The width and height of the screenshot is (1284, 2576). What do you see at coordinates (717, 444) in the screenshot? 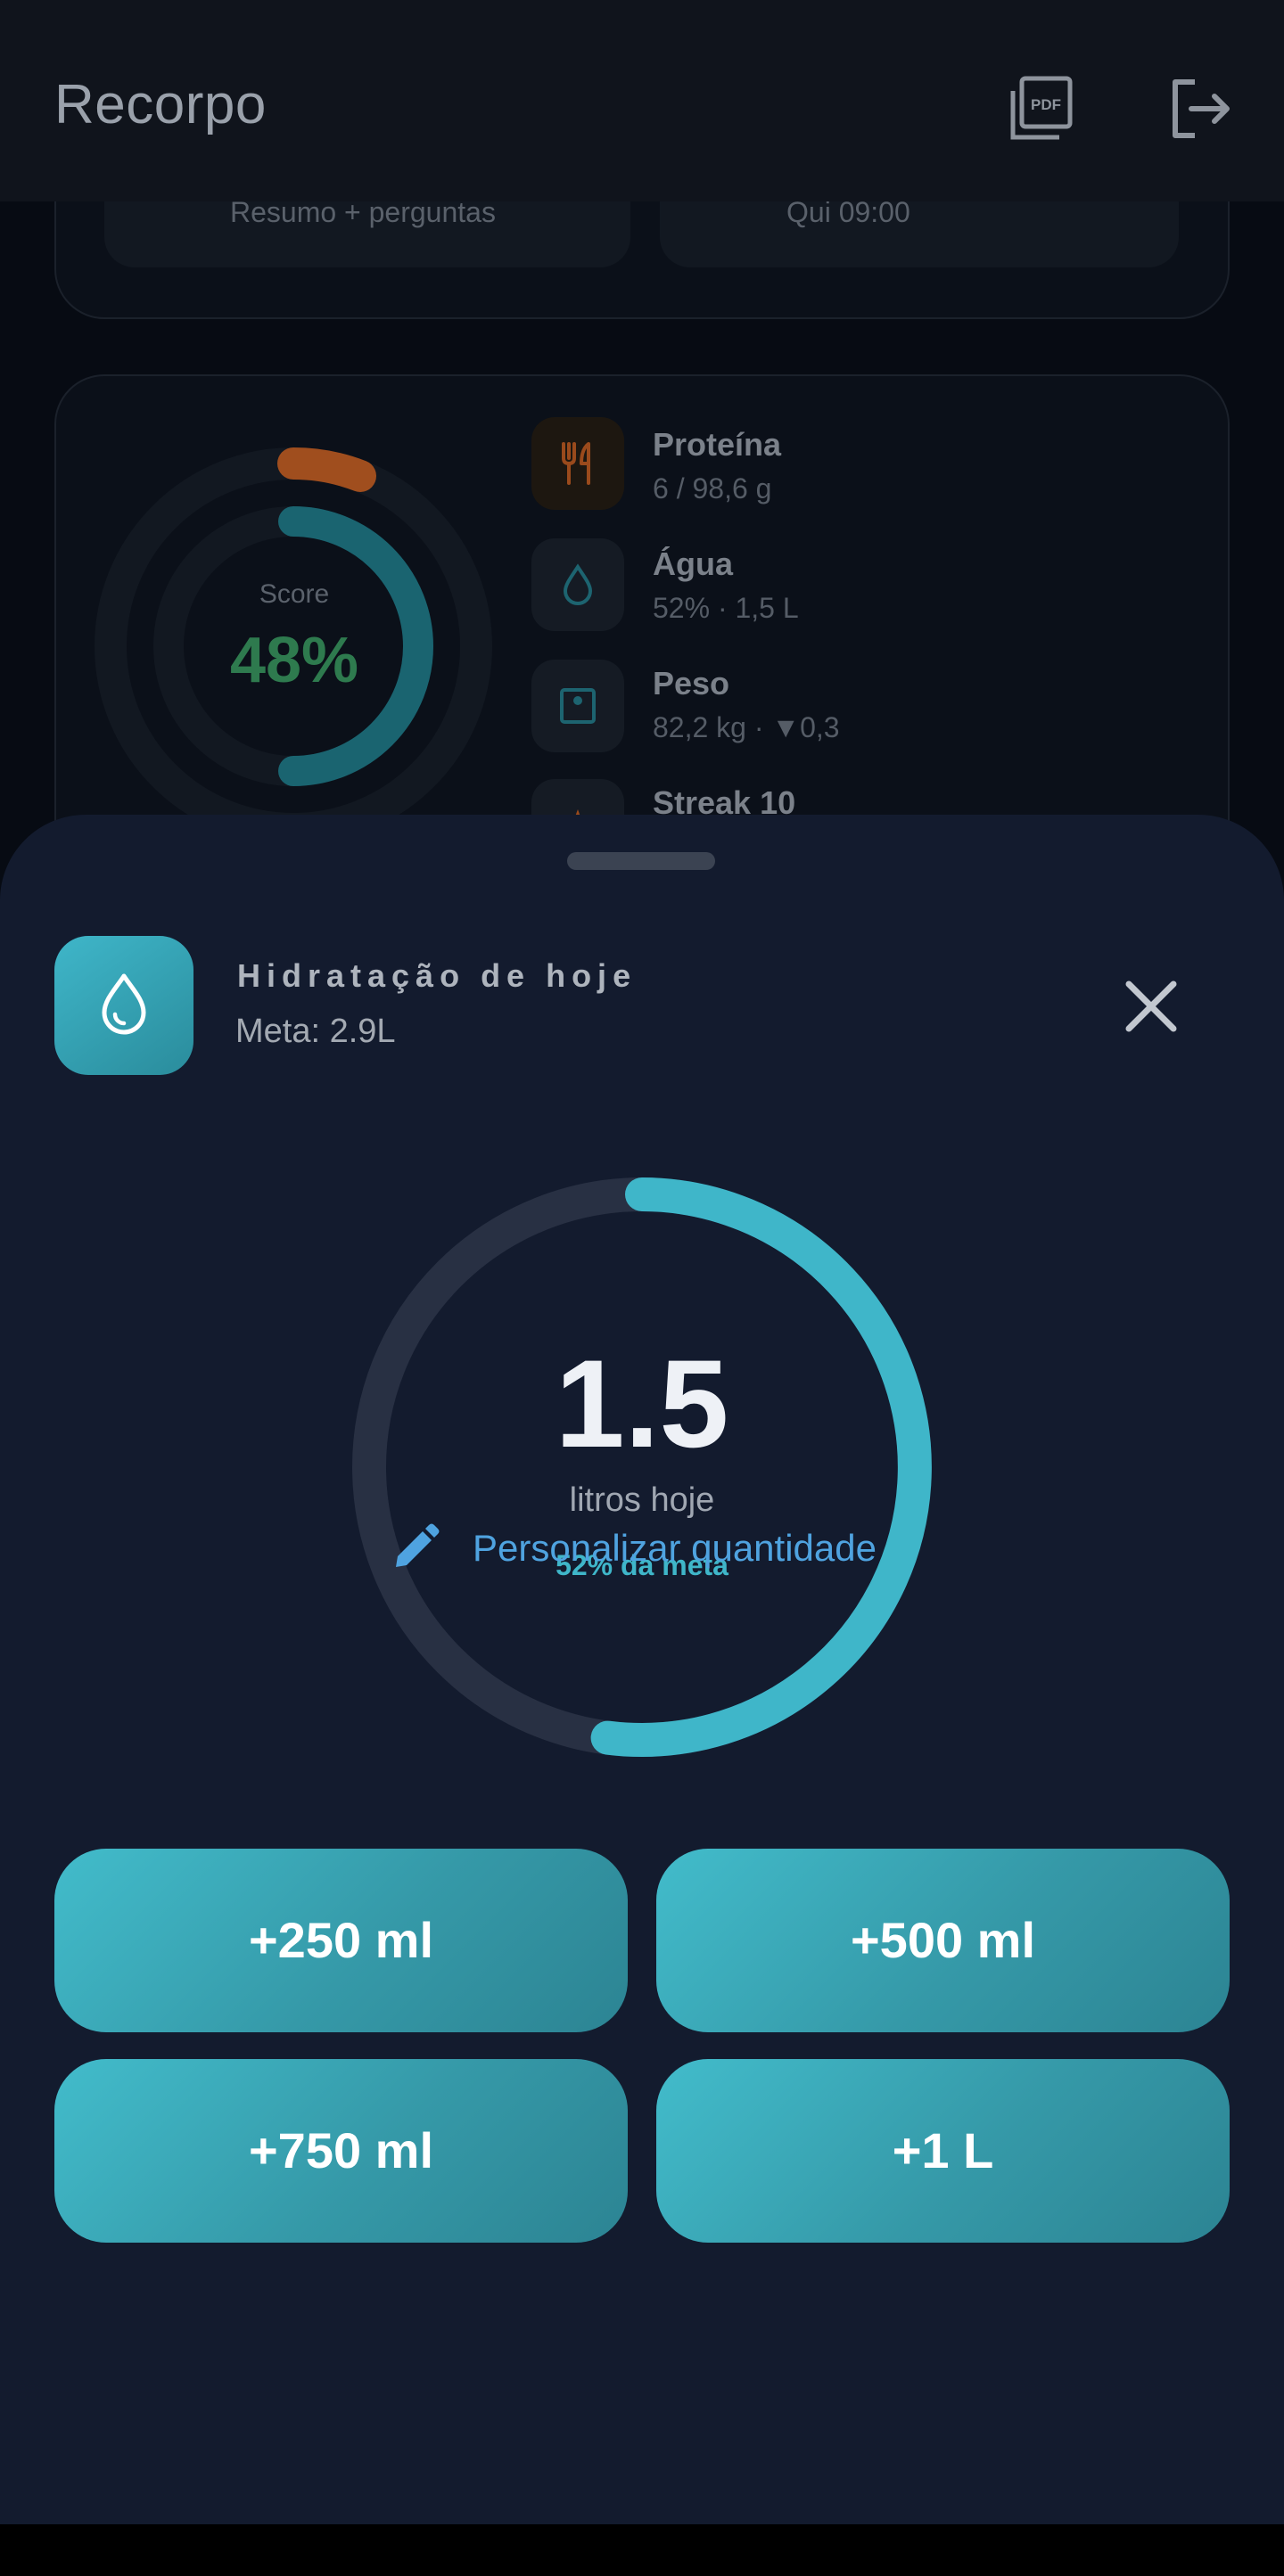
I see `stat-name-protein: Proteína` at bounding box center [717, 444].